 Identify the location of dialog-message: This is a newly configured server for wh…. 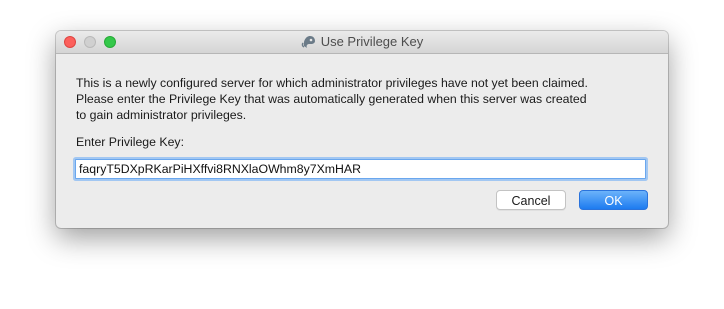
(366, 99).